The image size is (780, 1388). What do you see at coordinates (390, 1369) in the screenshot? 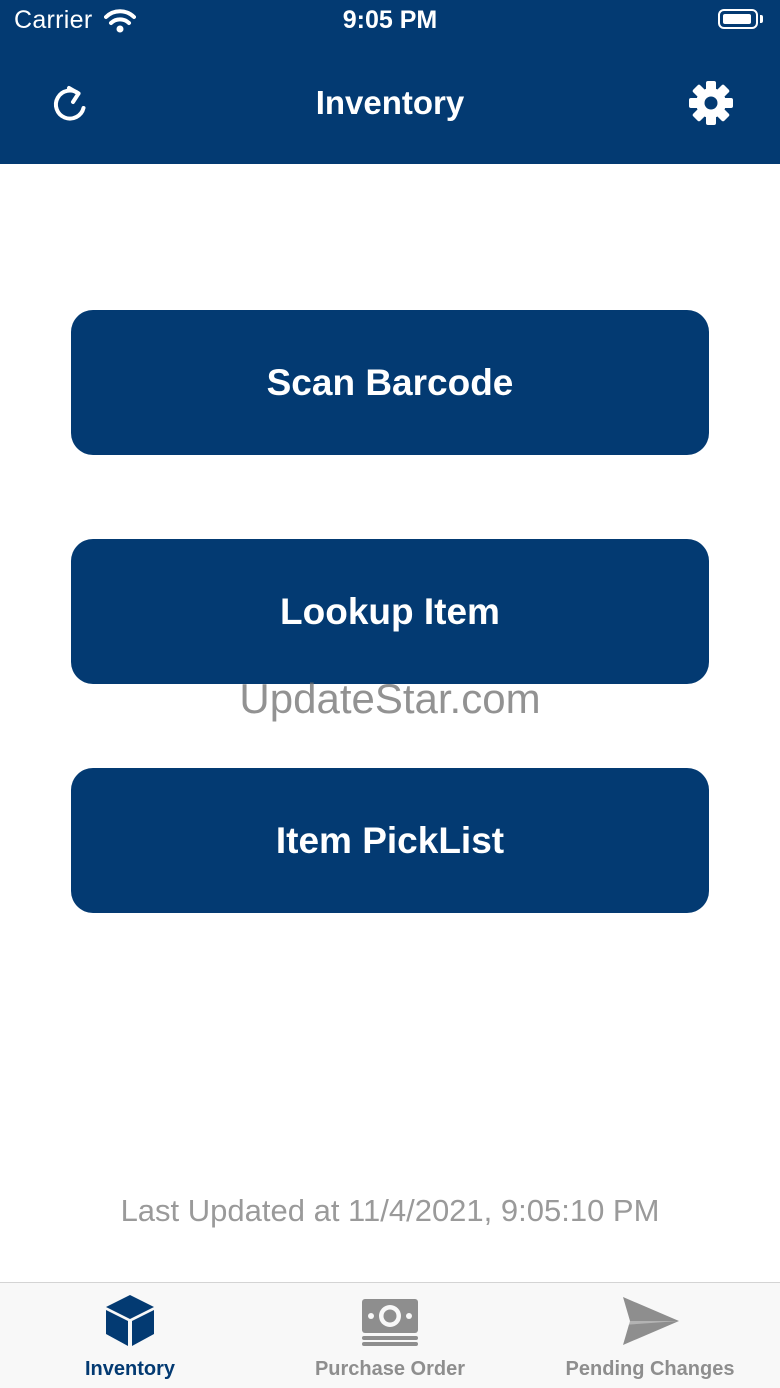
I see `tab-label-purchase-order: Purchase Order` at bounding box center [390, 1369].